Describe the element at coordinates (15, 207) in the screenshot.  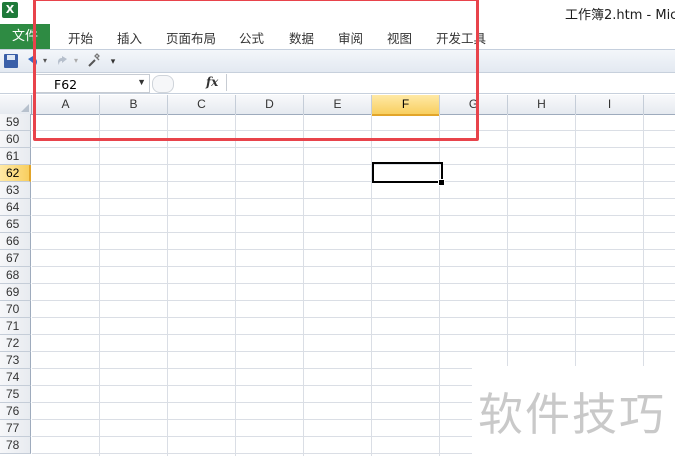
I see `row-header: 64` at that location.